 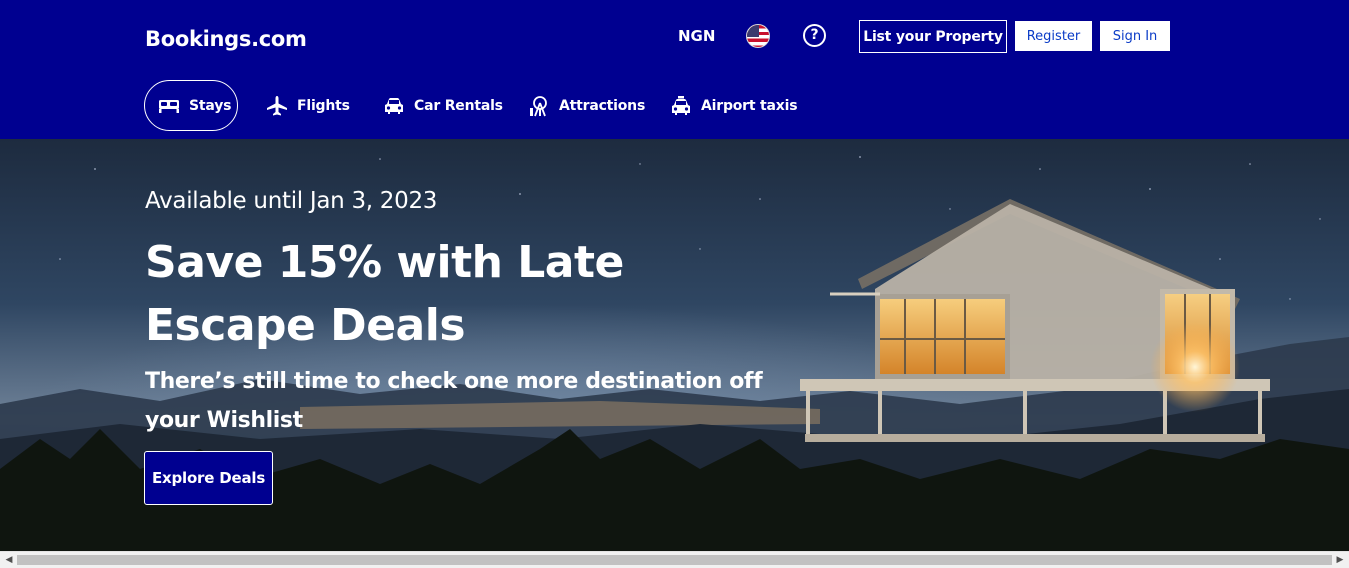 I want to click on bed-icon, so click(x=169, y=106).